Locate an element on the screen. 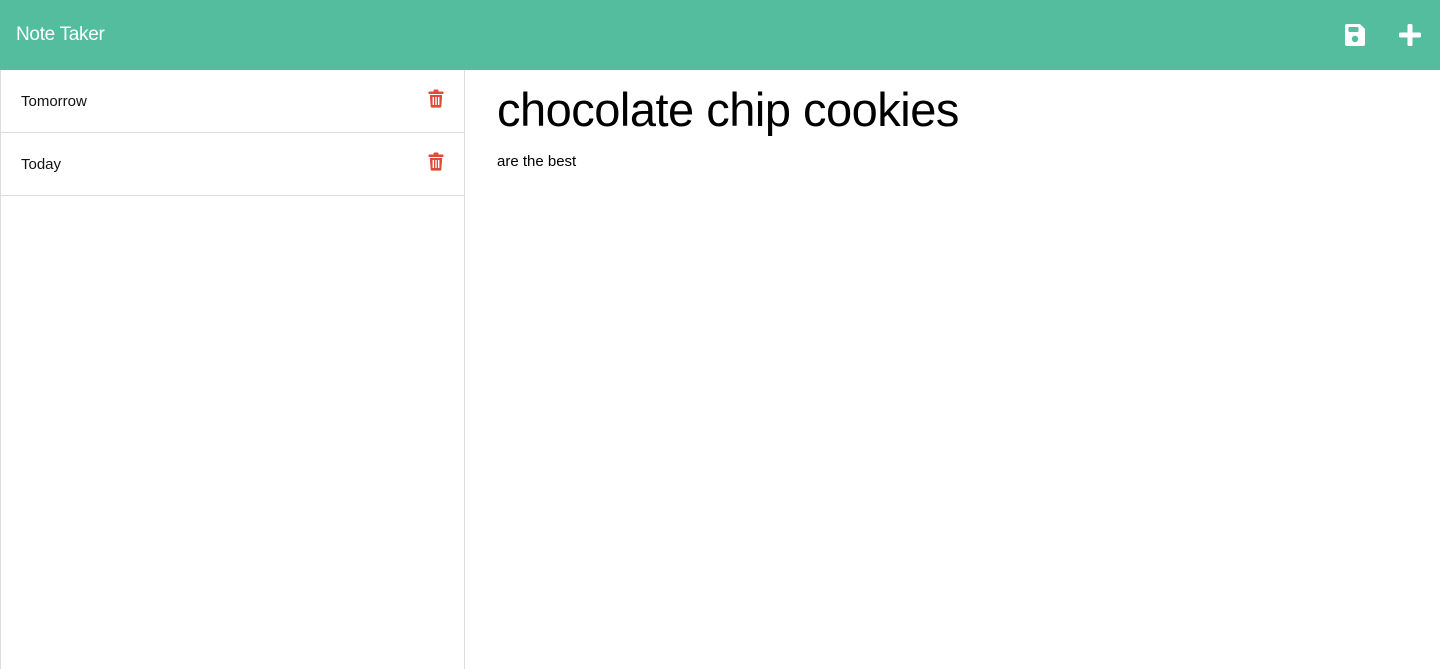  note-list: Tomorrow Today is located at coordinates (232, 133).